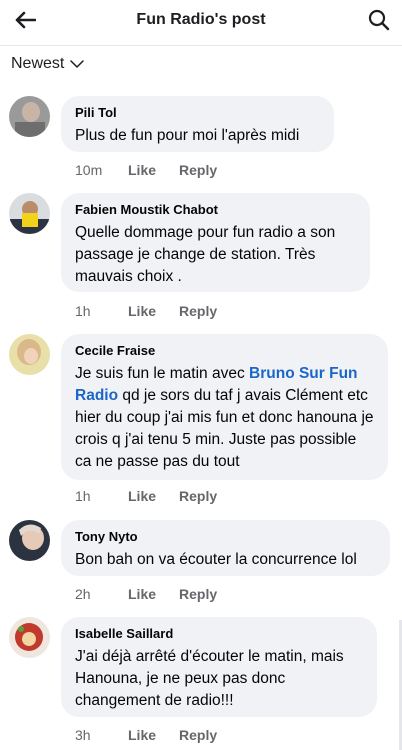 The width and height of the screenshot is (402, 750). What do you see at coordinates (101, 594) in the screenshot?
I see `comment-time: 2h` at bounding box center [101, 594].